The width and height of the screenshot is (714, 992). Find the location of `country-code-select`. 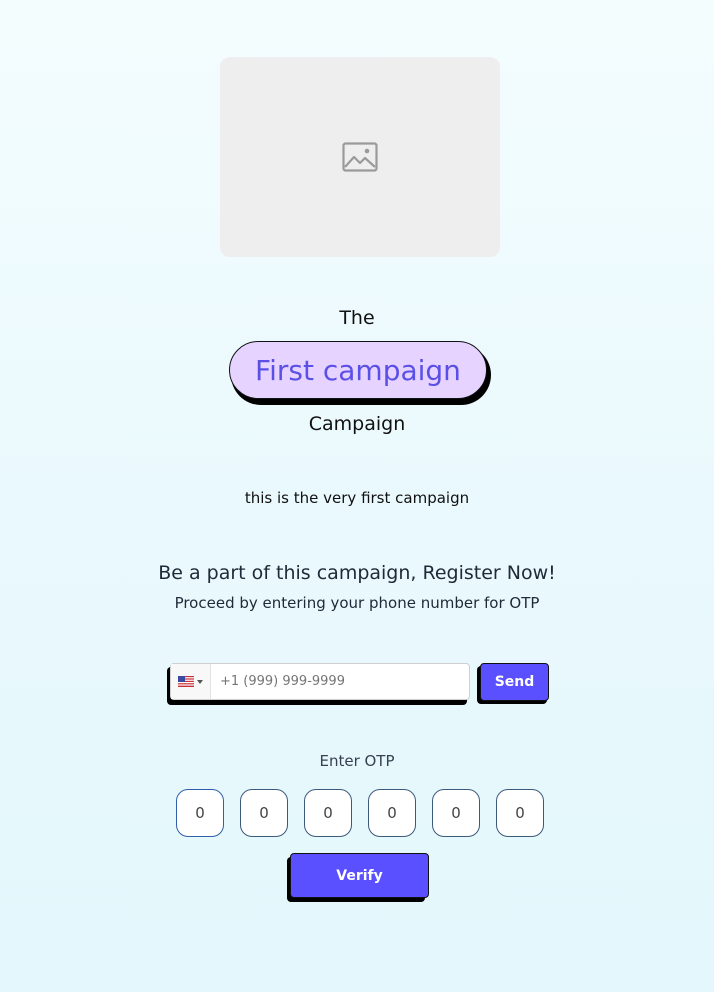

country-code-select is located at coordinates (191, 681).